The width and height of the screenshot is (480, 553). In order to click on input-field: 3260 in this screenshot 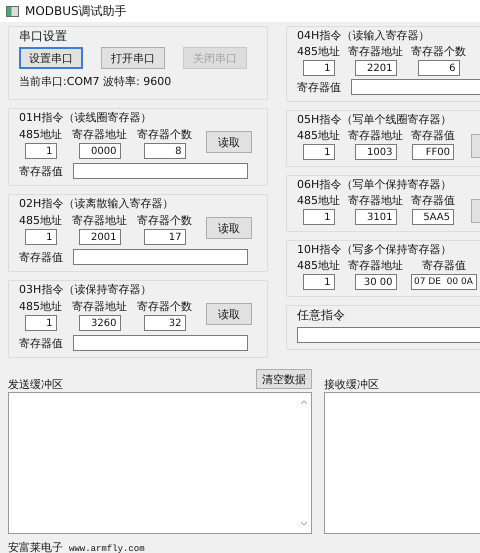, I will do `click(99, 323)`.